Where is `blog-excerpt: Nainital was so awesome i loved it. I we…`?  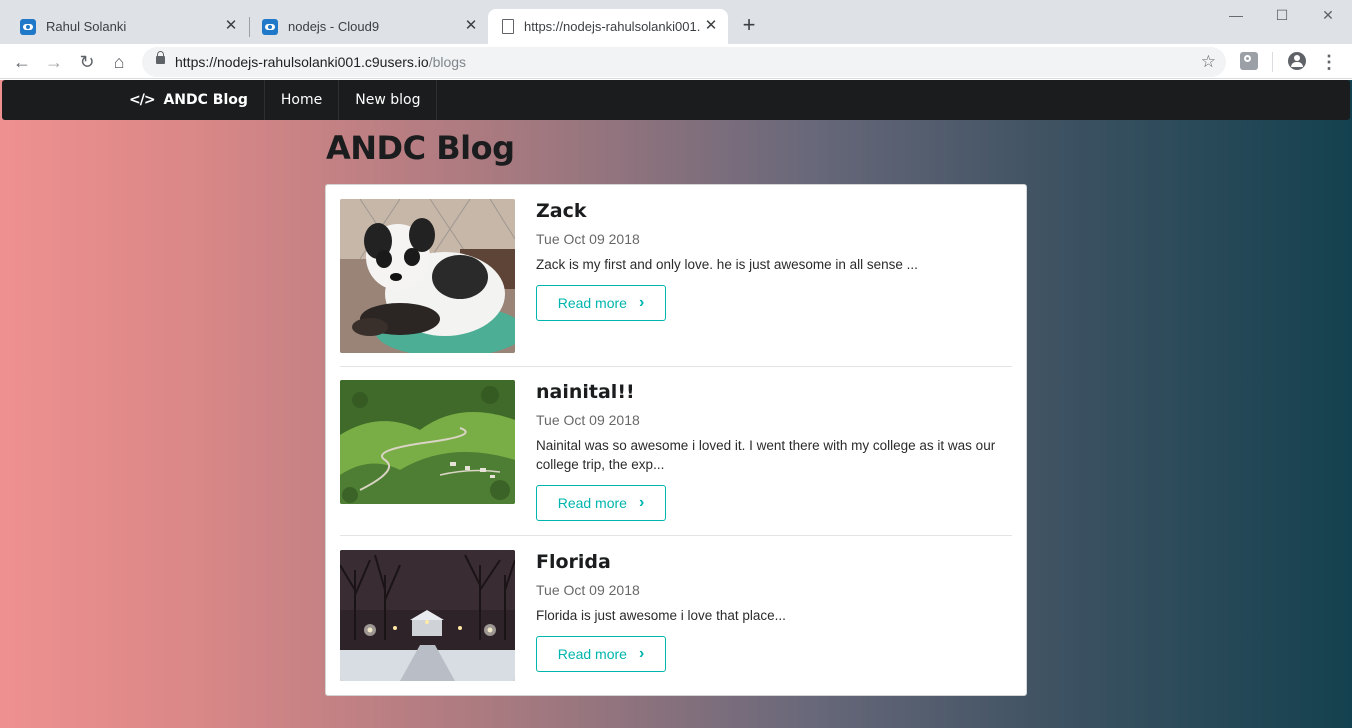
blog-excerpt: Nainital was so awesome i loved it. I we… is located at coordinates (766, 455).